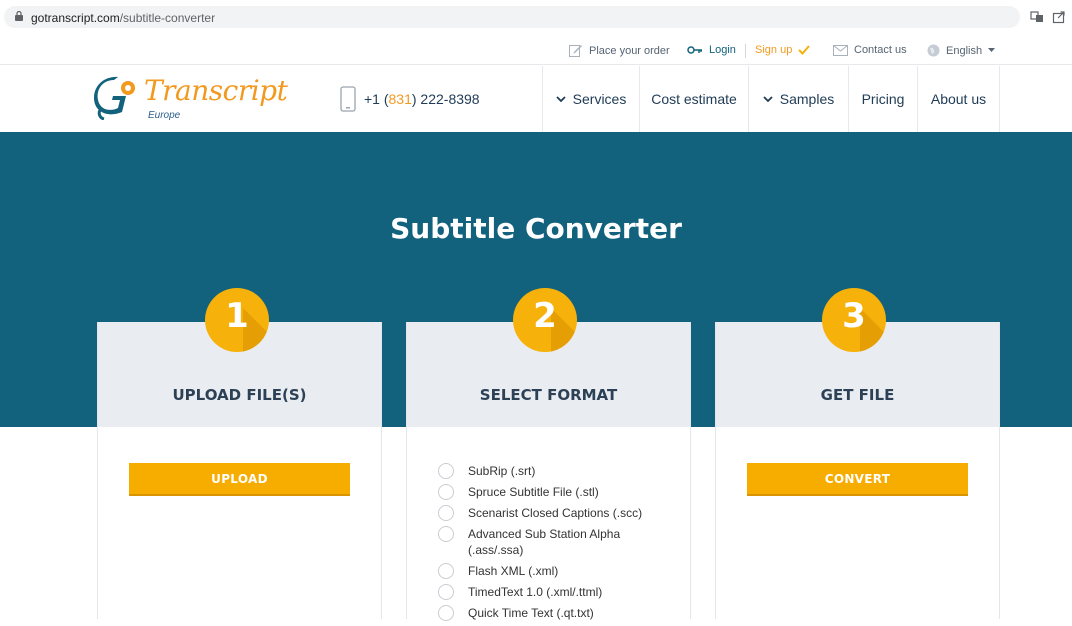 This screenshot has width=1072, height=626. I want to click on step-label-format: SELECT FORMAT, so click(548, 395).